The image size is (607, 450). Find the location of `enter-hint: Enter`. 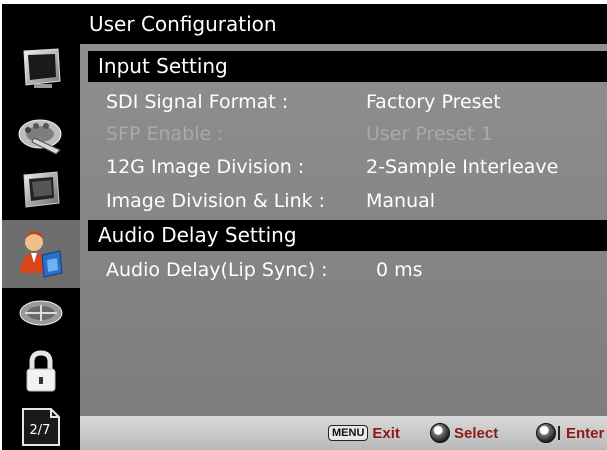

enter-hint: Enter is located at coordinates (570, 433).